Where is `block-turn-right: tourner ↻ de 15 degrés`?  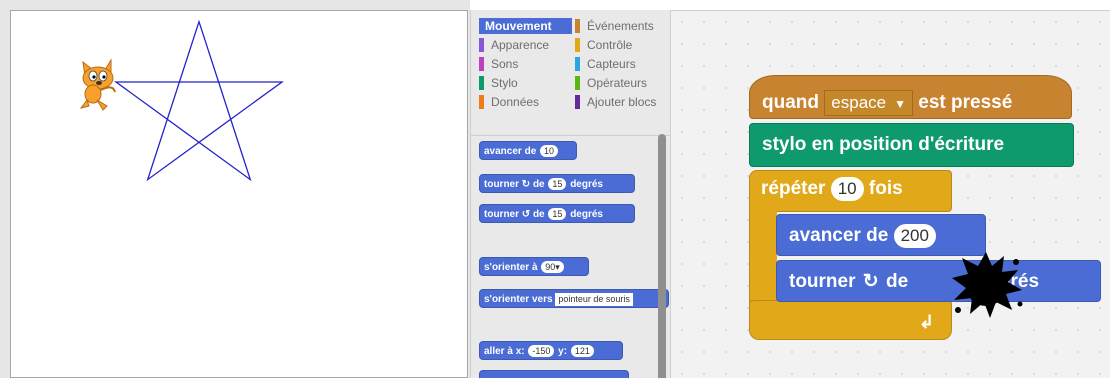
block-turn-right: tourner ↻ de 15 degrés is located at coordinates (557, 183).